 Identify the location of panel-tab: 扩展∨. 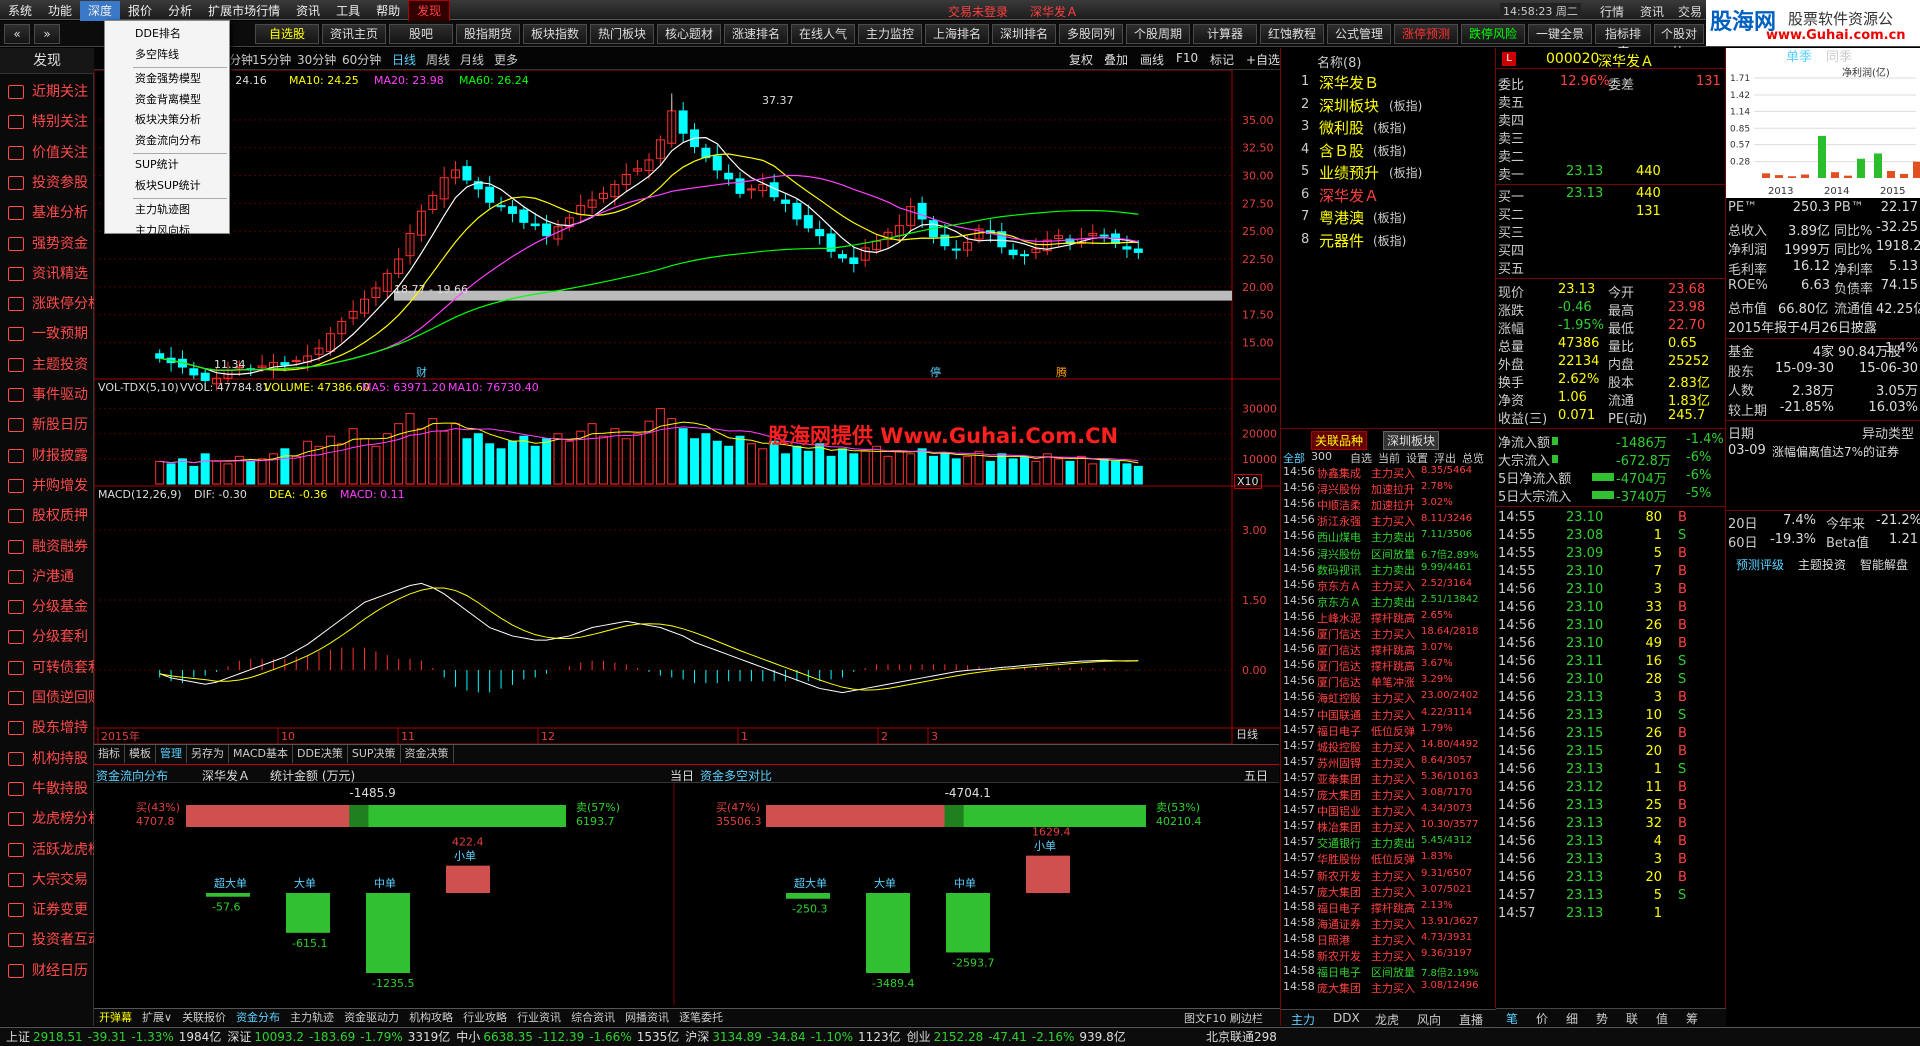
(157, 1018).